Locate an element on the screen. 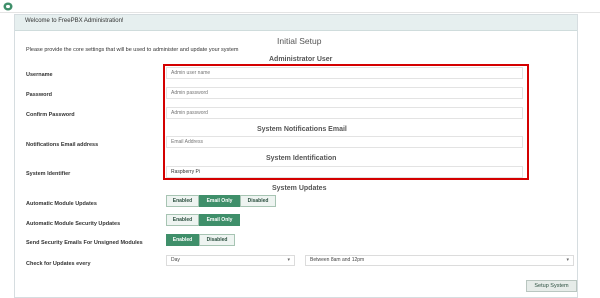 Image resolution: width=600 pixels, height=298 pixels. security-emails-enabled-button: Enabled is located at coordinates (182, 240).